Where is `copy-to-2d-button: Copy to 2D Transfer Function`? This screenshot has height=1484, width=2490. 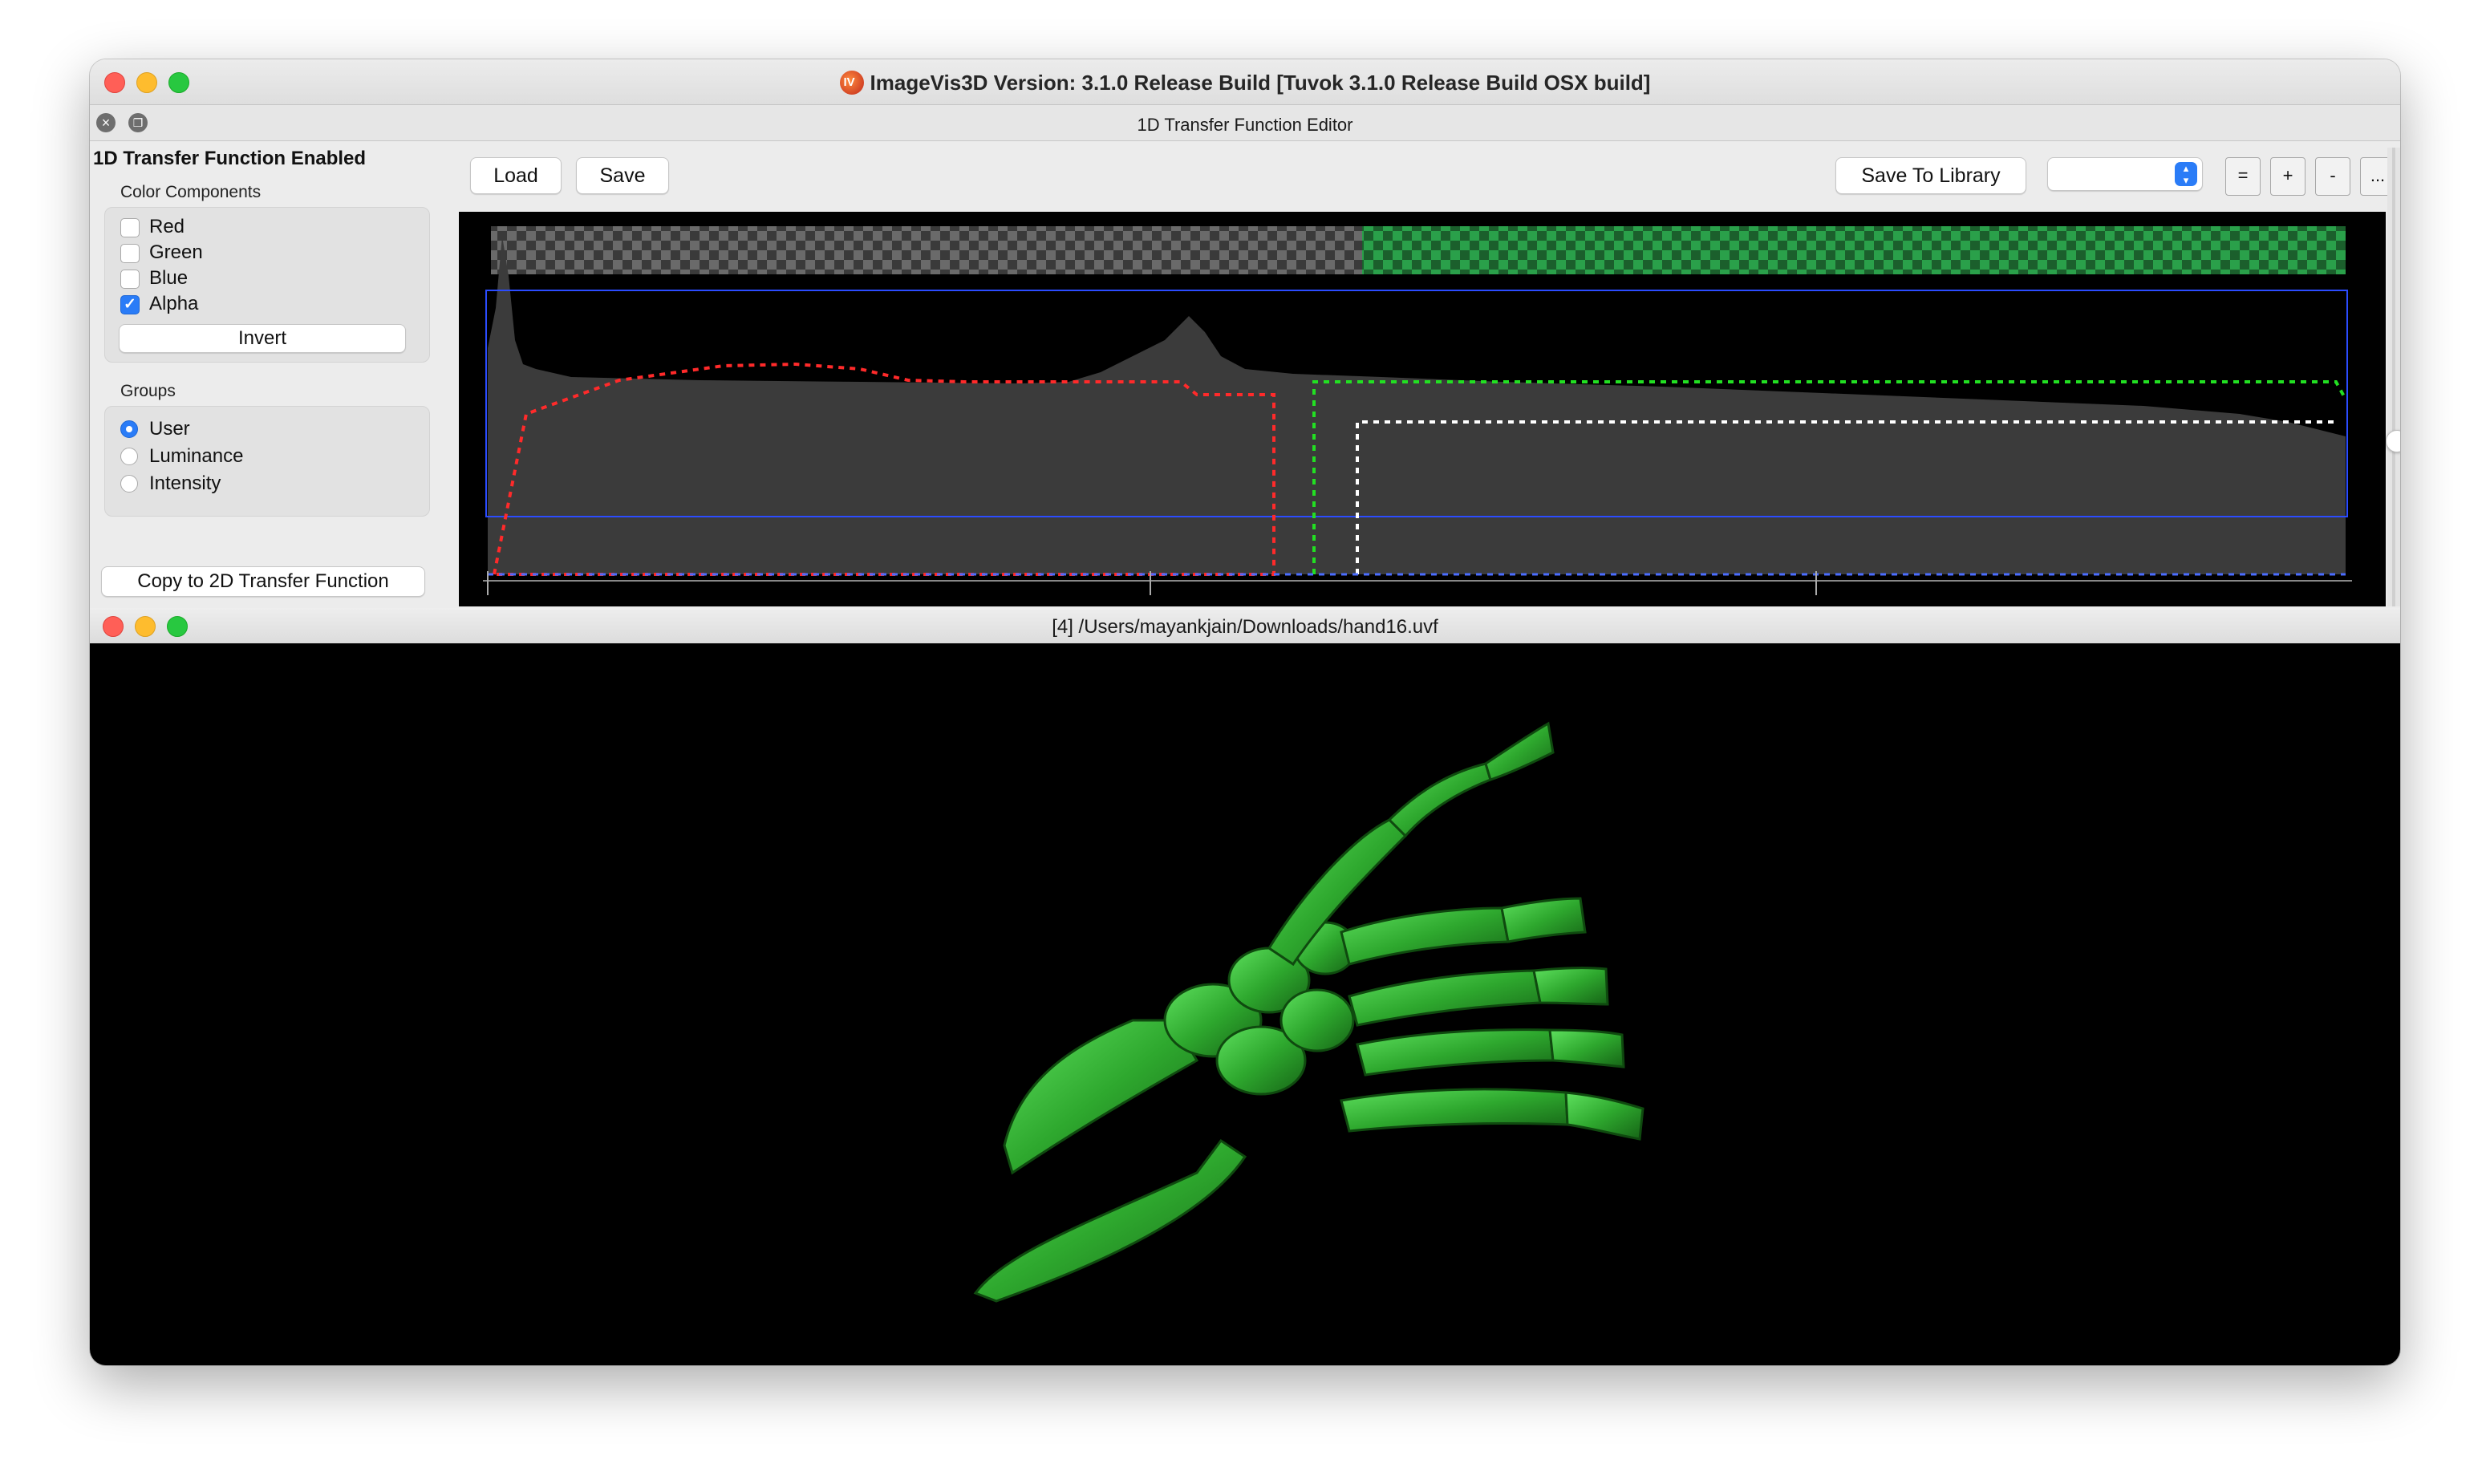
copy-to-2d-button: Copy to 2D Transfer Function is located at coordinates (263, 581).